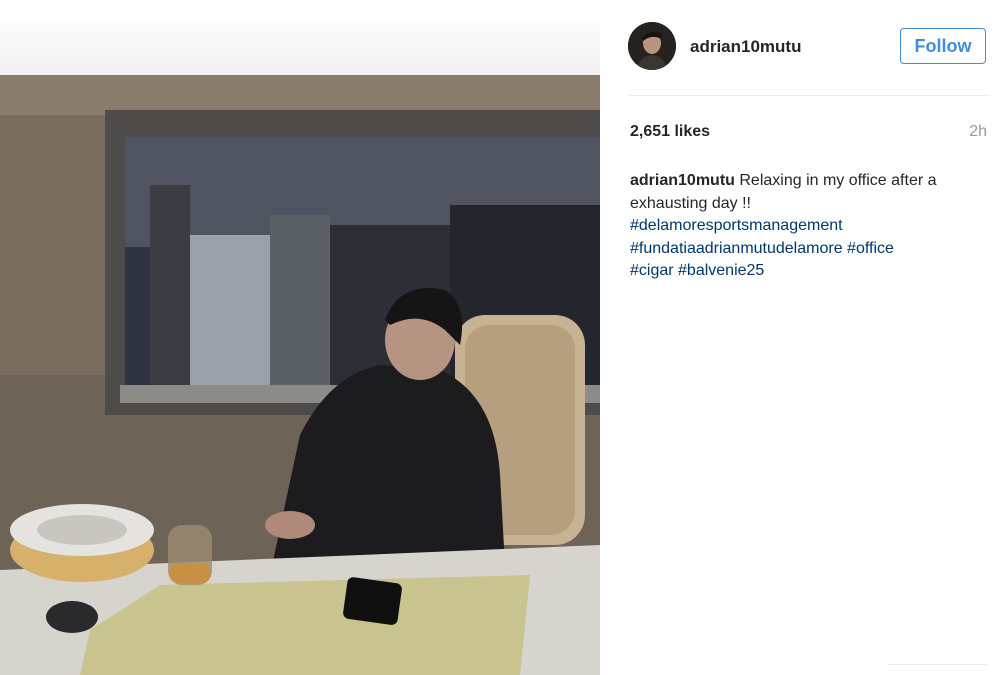 This screenshot has width=995, height=675. I want to click on username: adrian10mutu, so click(745, 47).